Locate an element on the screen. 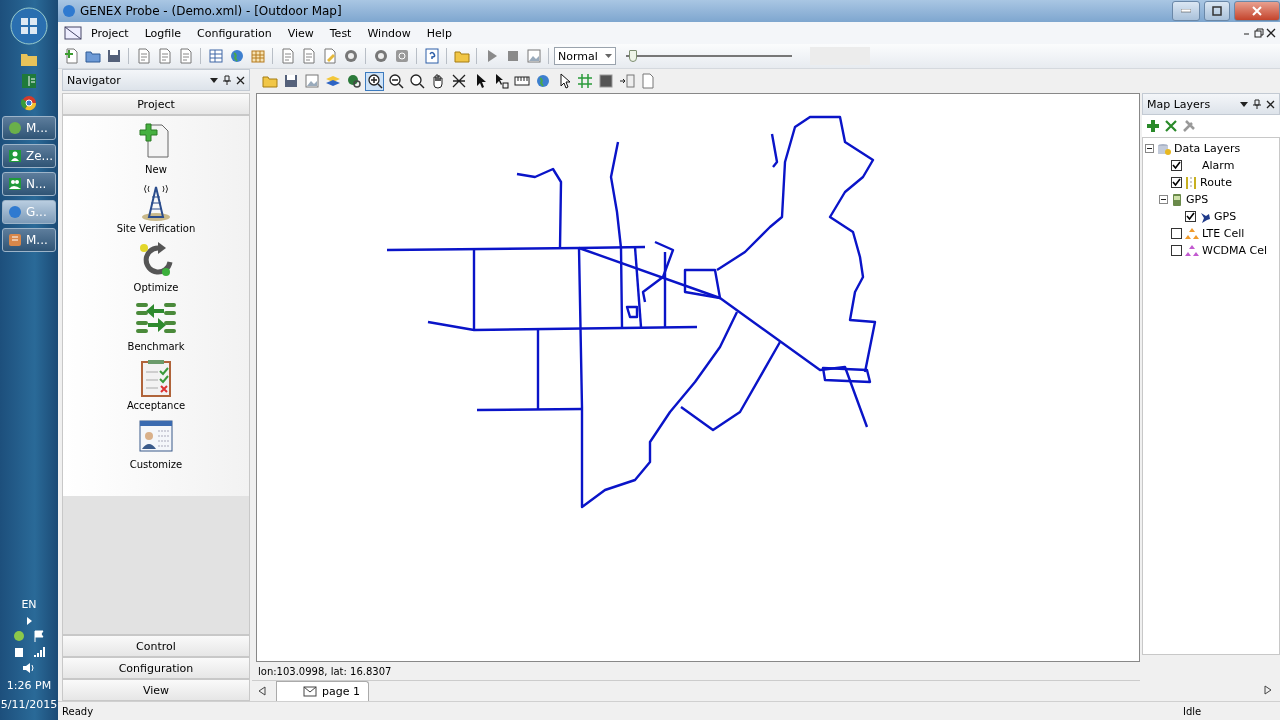 The image size is (1280, 720). coordinates-readout: lon:103.0998, lat: 16.8307 is located at coordinates (325, 671).